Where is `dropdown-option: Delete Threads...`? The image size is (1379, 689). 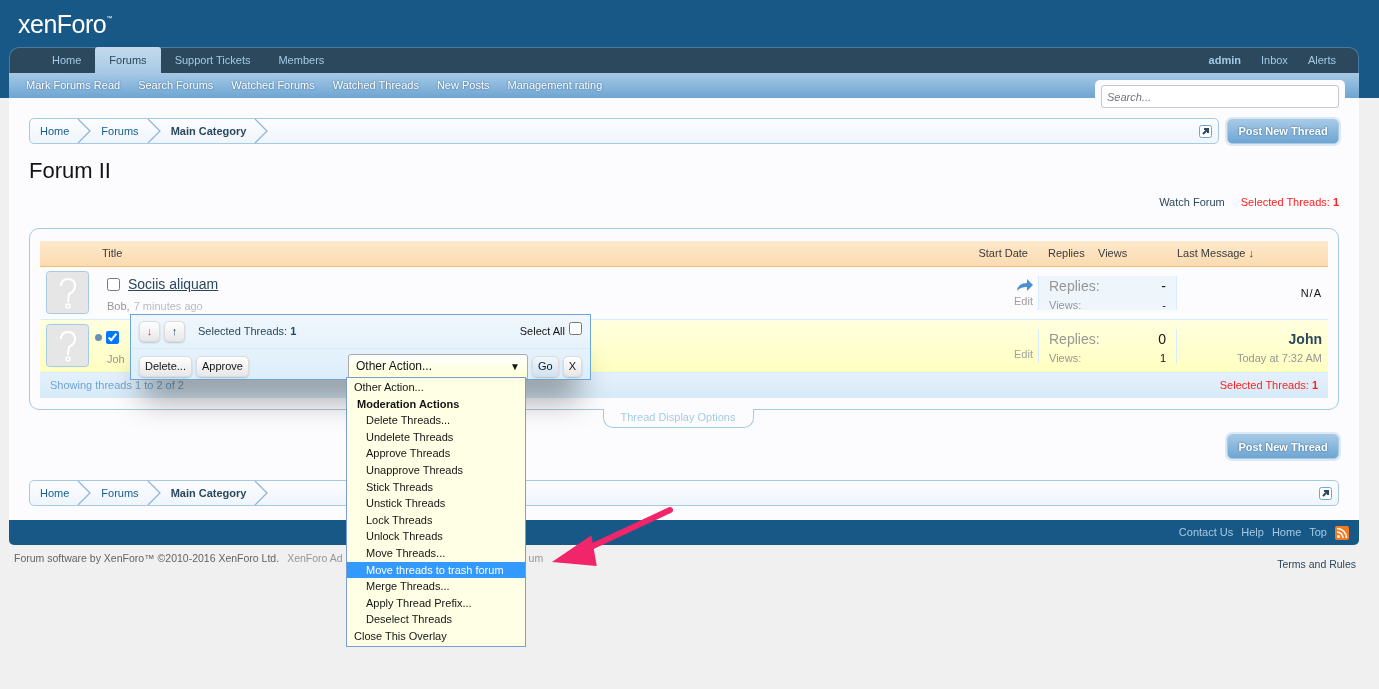 dropdown-option: Delete Threads... is located at coordinates (436, 420).